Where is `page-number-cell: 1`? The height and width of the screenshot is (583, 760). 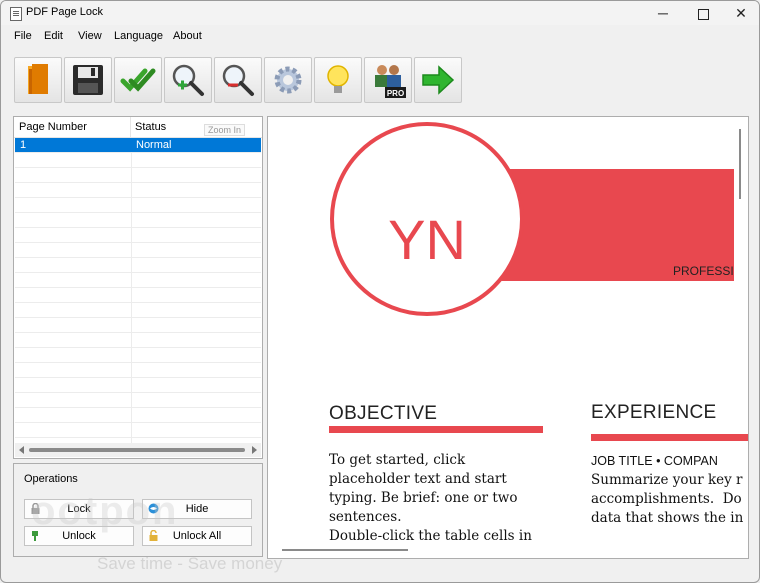
page-number-cell: 1 is located at coordinates (23, 145).